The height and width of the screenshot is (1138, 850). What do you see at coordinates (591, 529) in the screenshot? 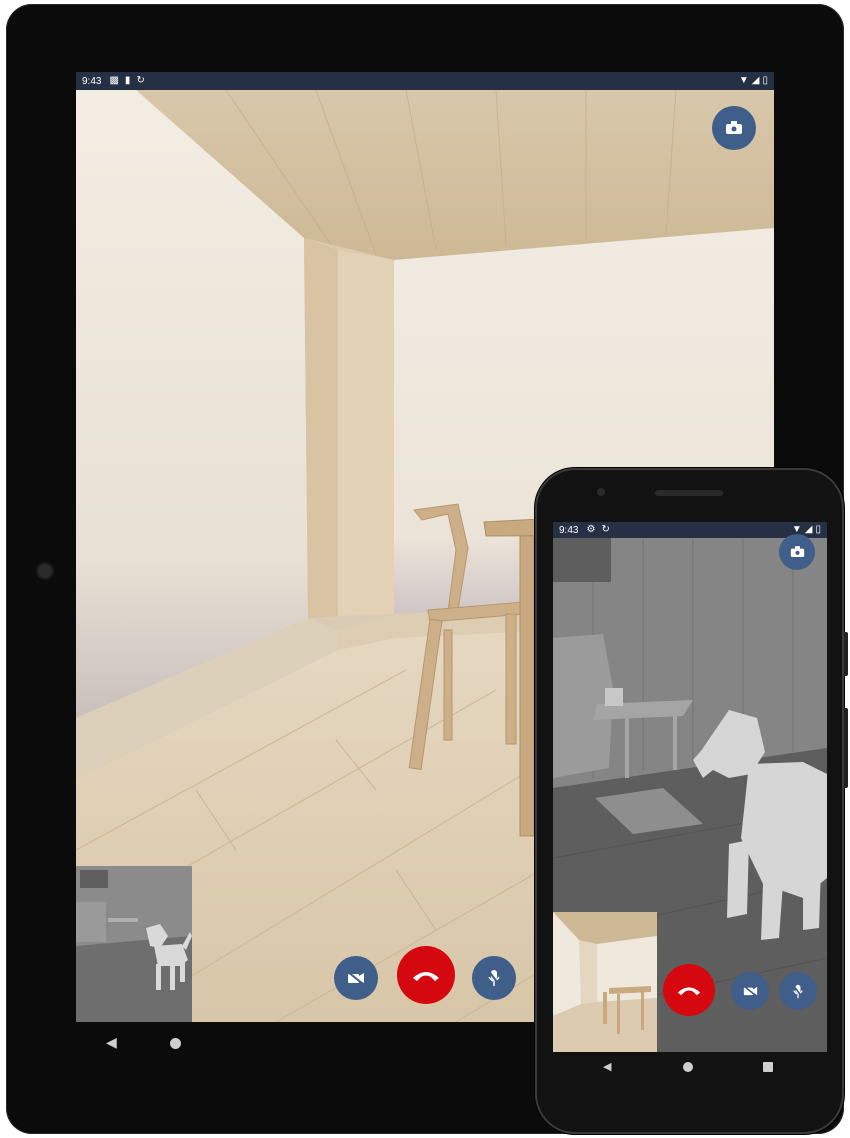
I see `settings-icon: ⚙` at bounding box center [591, 529].